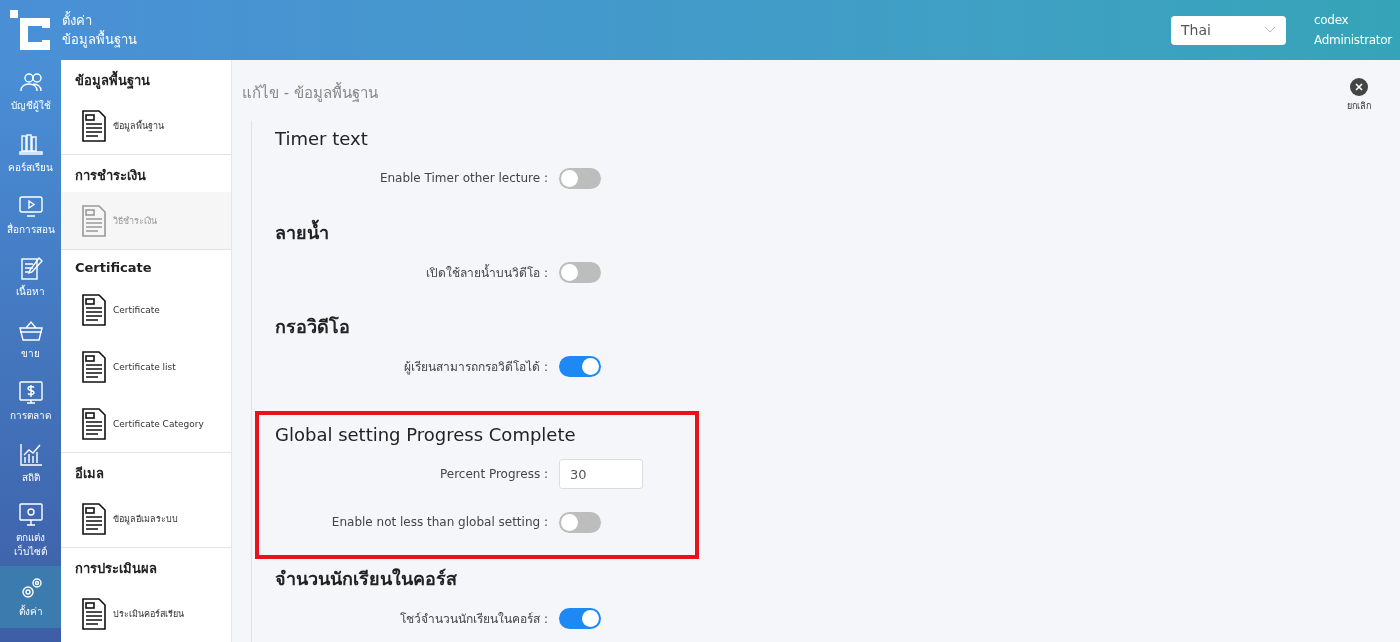 This screenshot has height=642, width=1400. Describe the element at coordinates (30, 153) in the screenshot. I see `nav-item: คอร์สเรียน` at that location.